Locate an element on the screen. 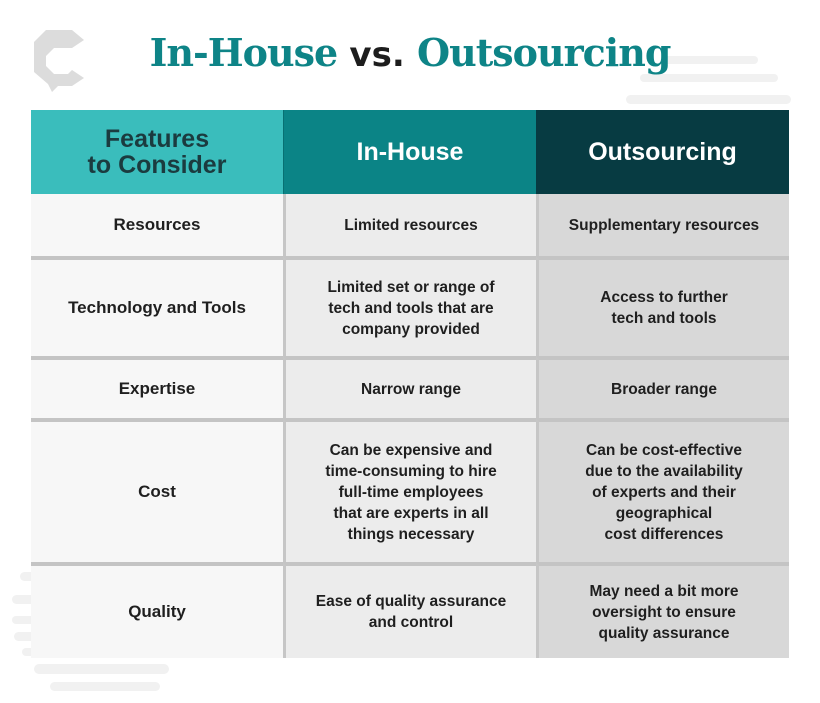 The image size is (820, 703). header-features: Features to Consider is located at coordinates (157, 152).